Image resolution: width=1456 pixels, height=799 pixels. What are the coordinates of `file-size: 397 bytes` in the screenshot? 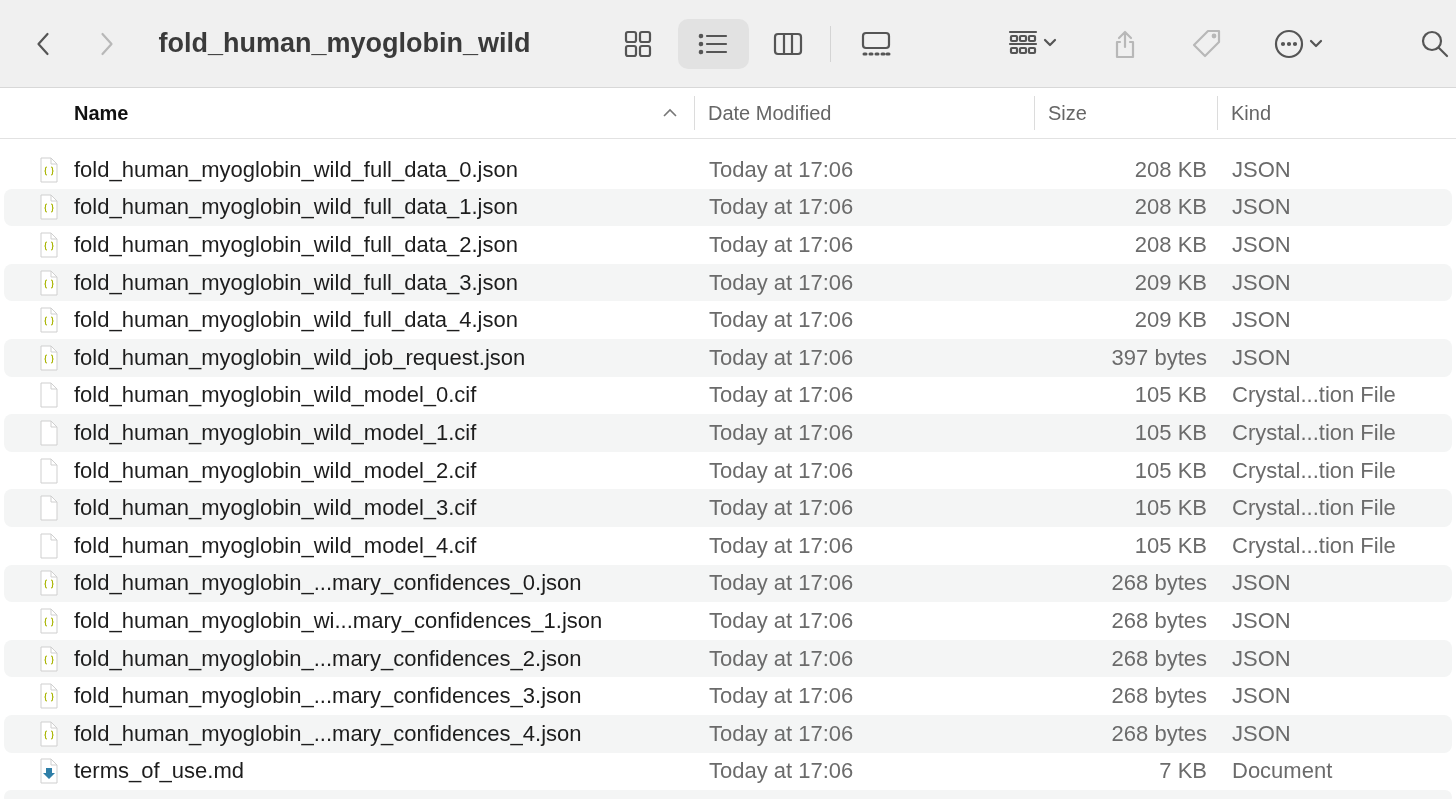 It's located at (1159, 357).